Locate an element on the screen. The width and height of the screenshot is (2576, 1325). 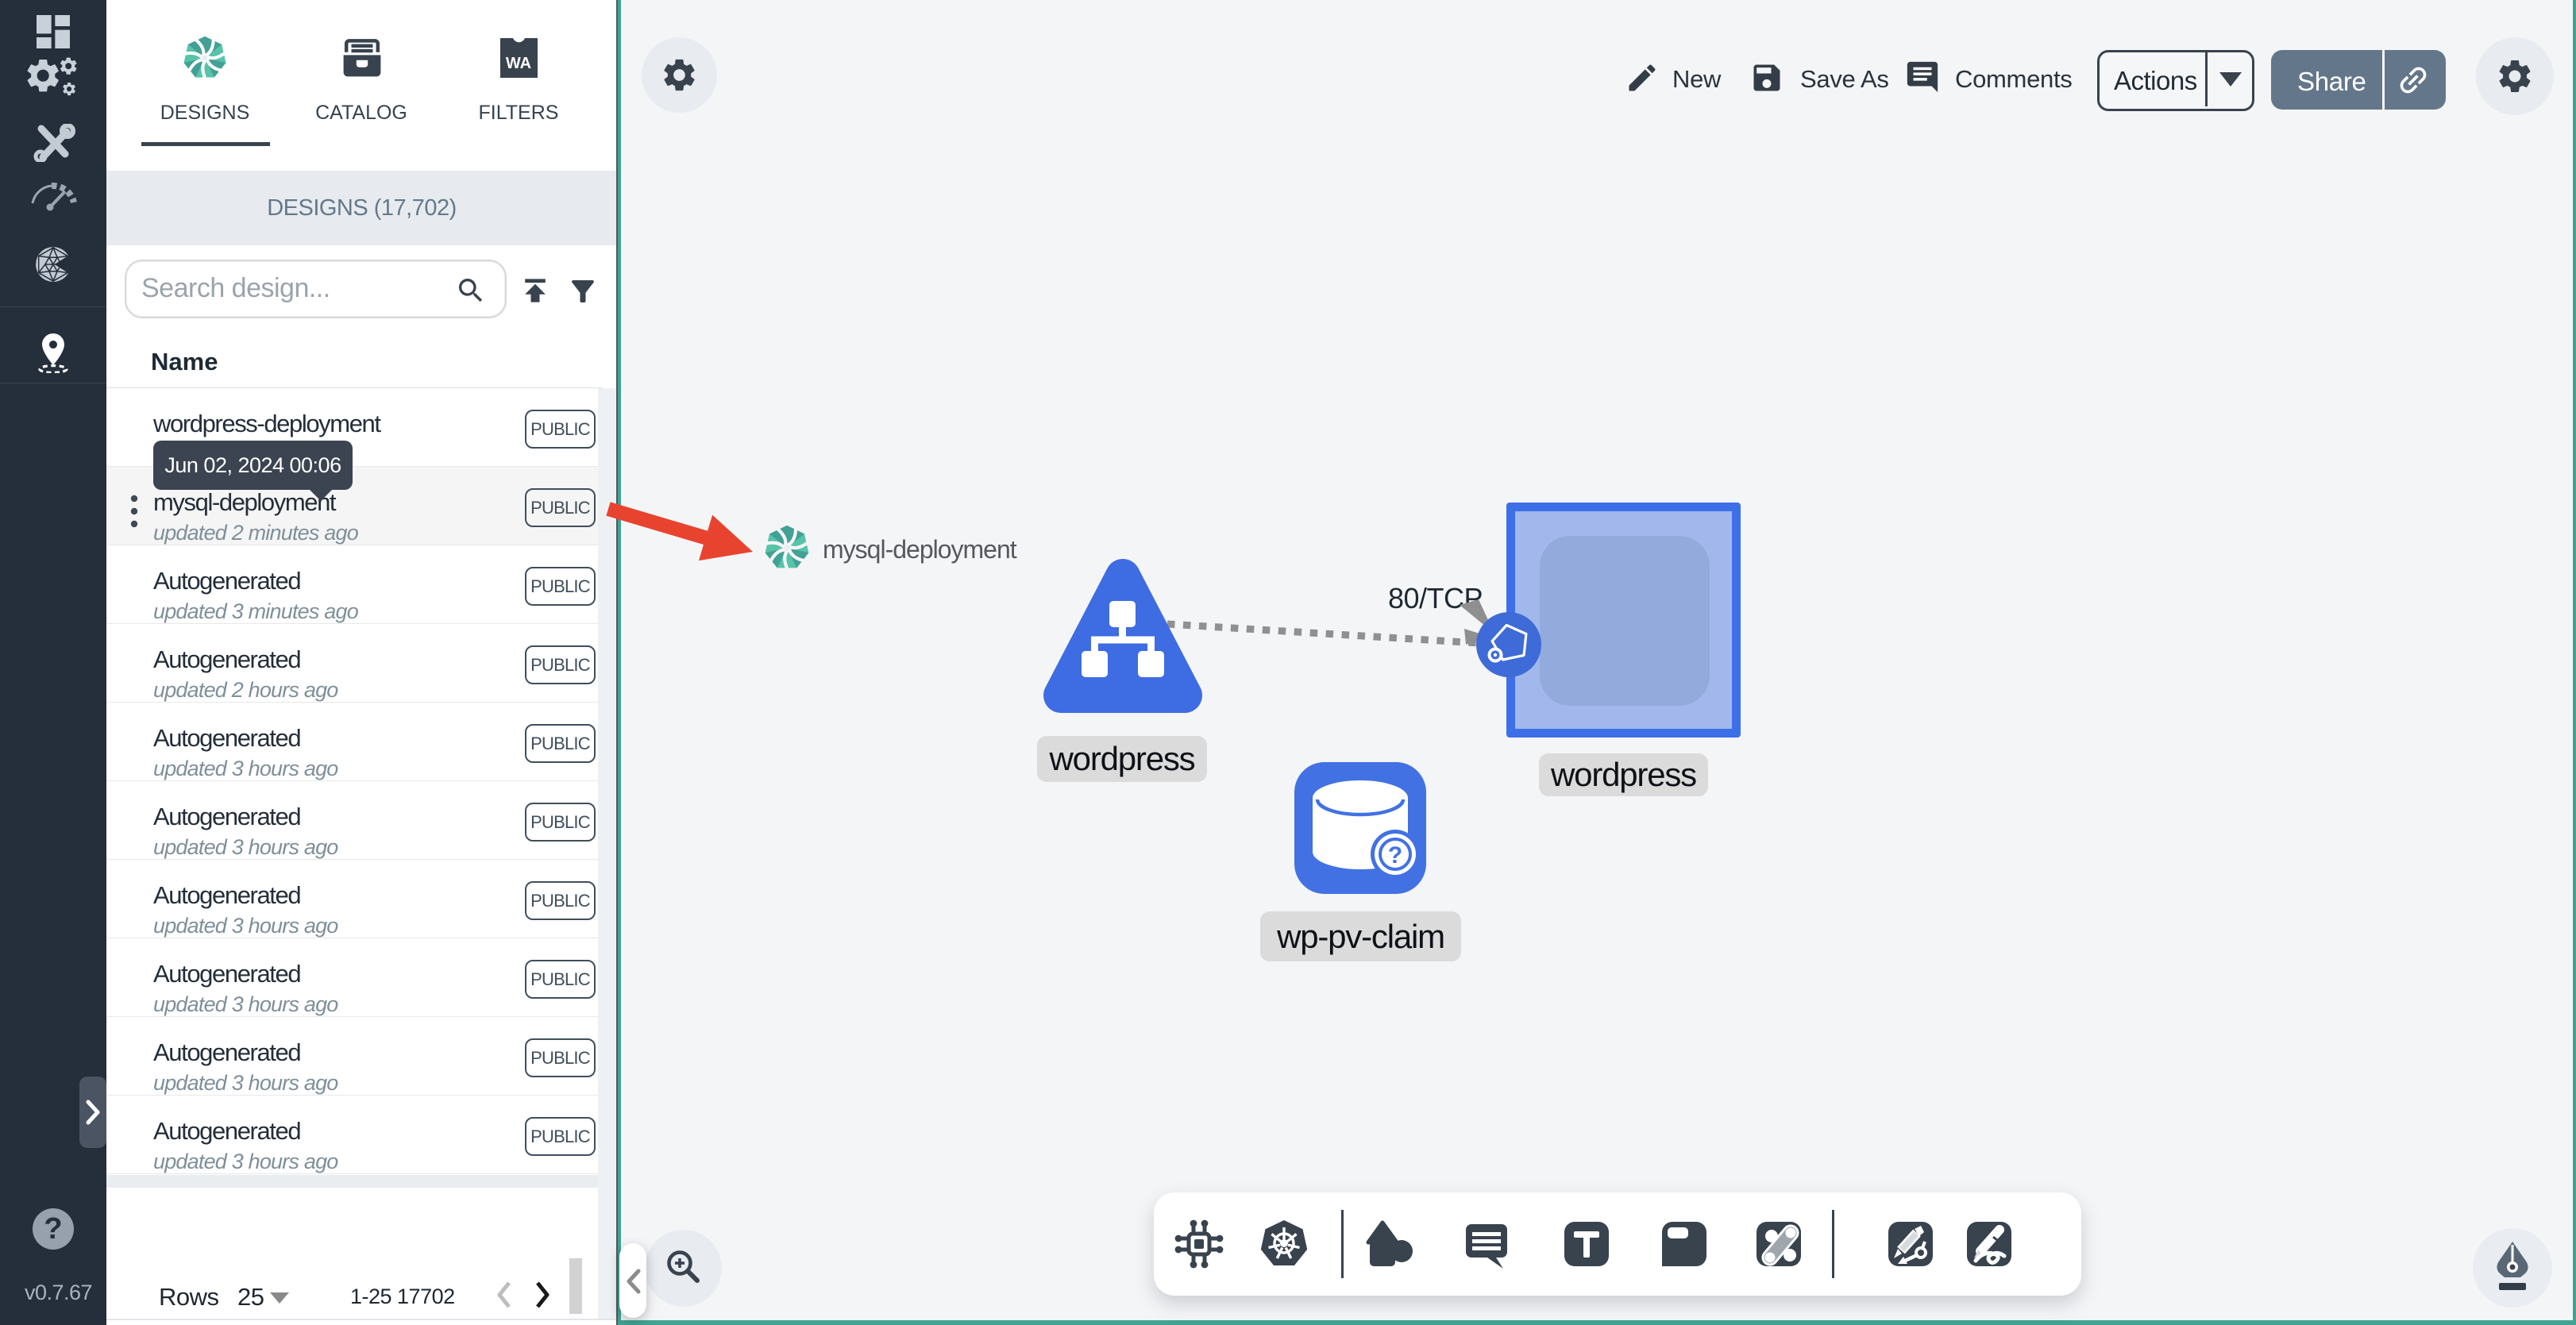
svg-text: WA is located at coordinates (518, 64).